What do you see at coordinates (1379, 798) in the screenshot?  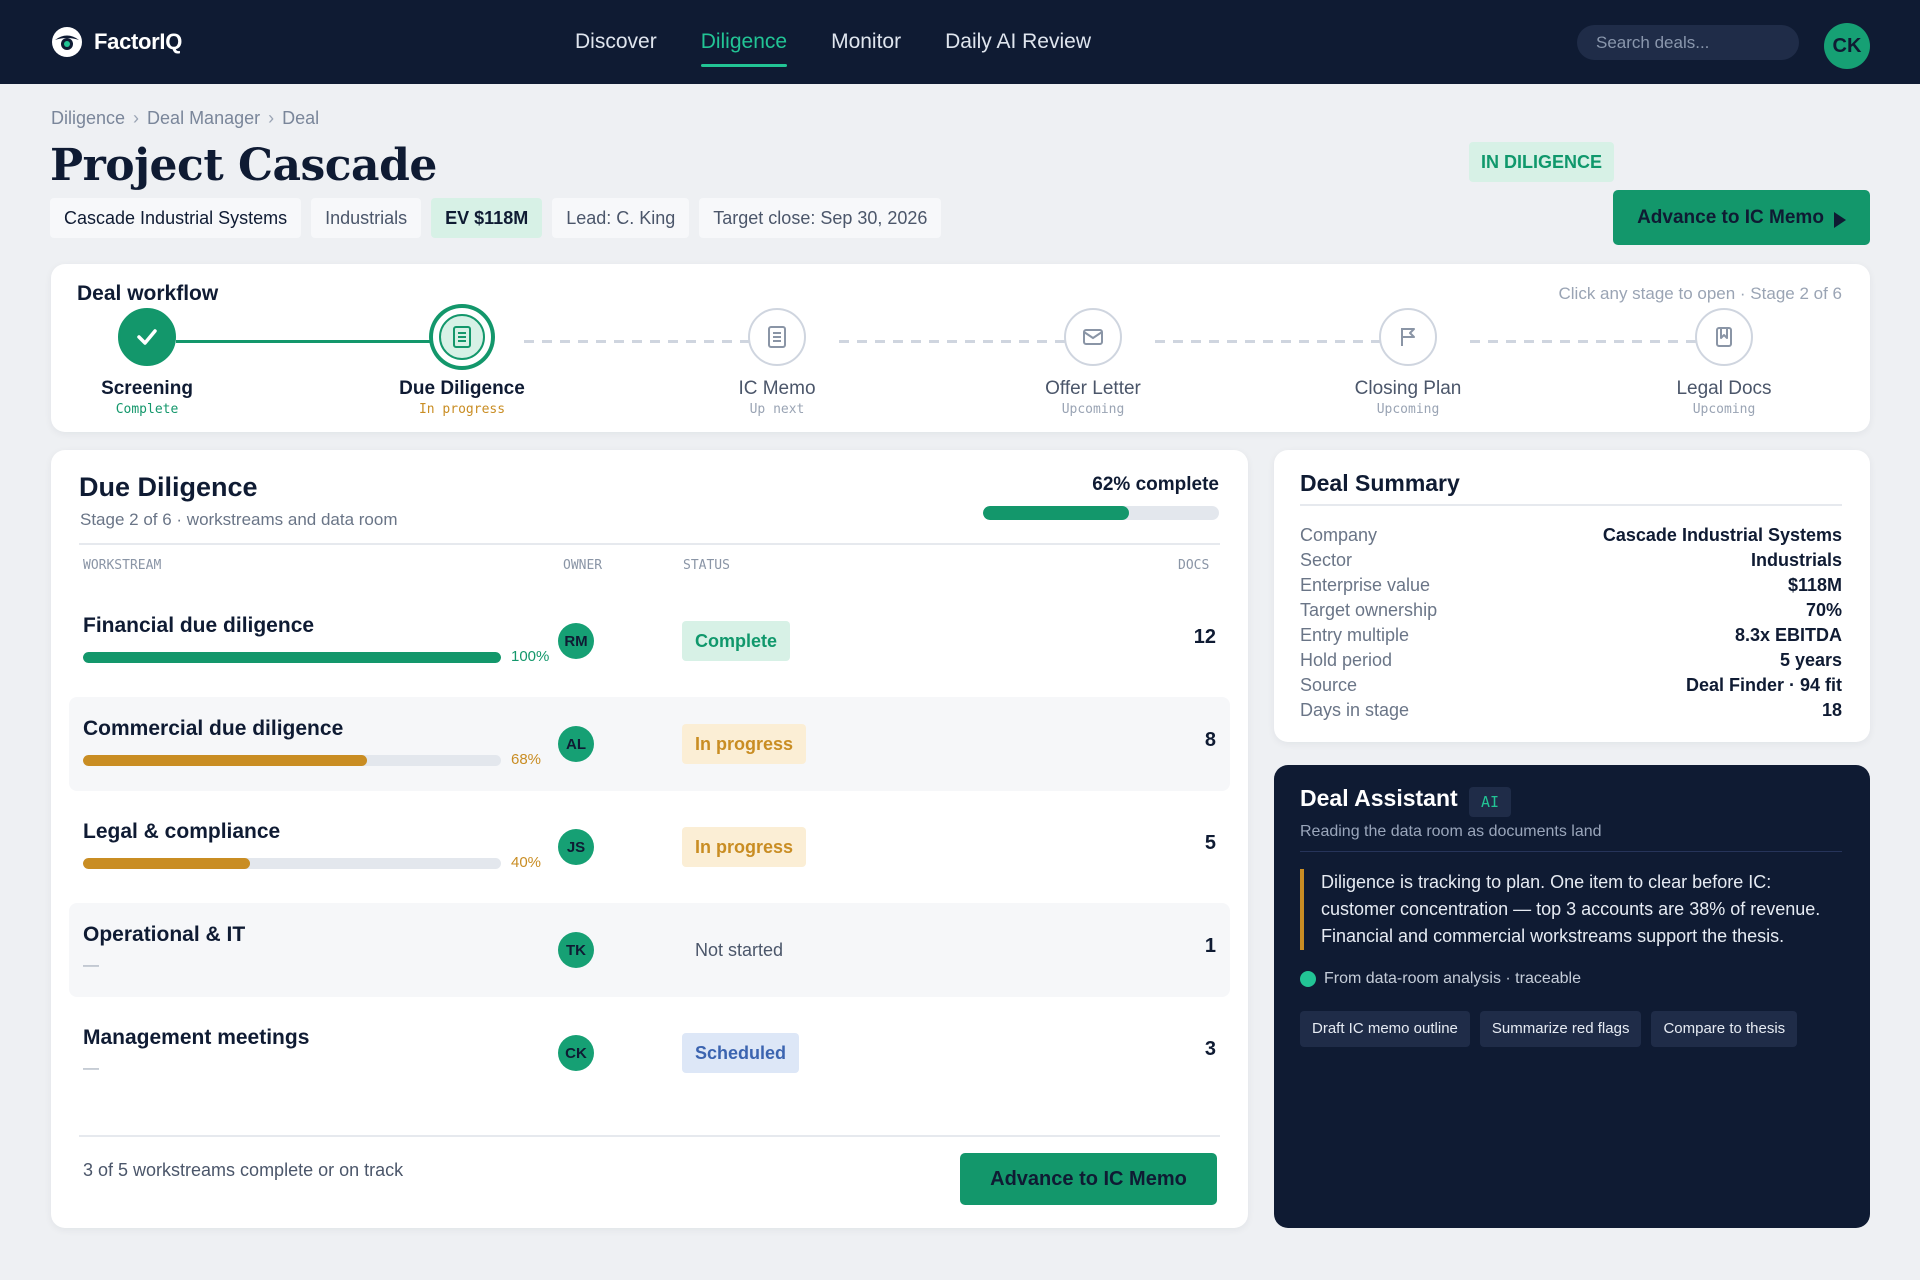 I see `assistant-title: Deal Assistant` at bounding box center [1379, 798].